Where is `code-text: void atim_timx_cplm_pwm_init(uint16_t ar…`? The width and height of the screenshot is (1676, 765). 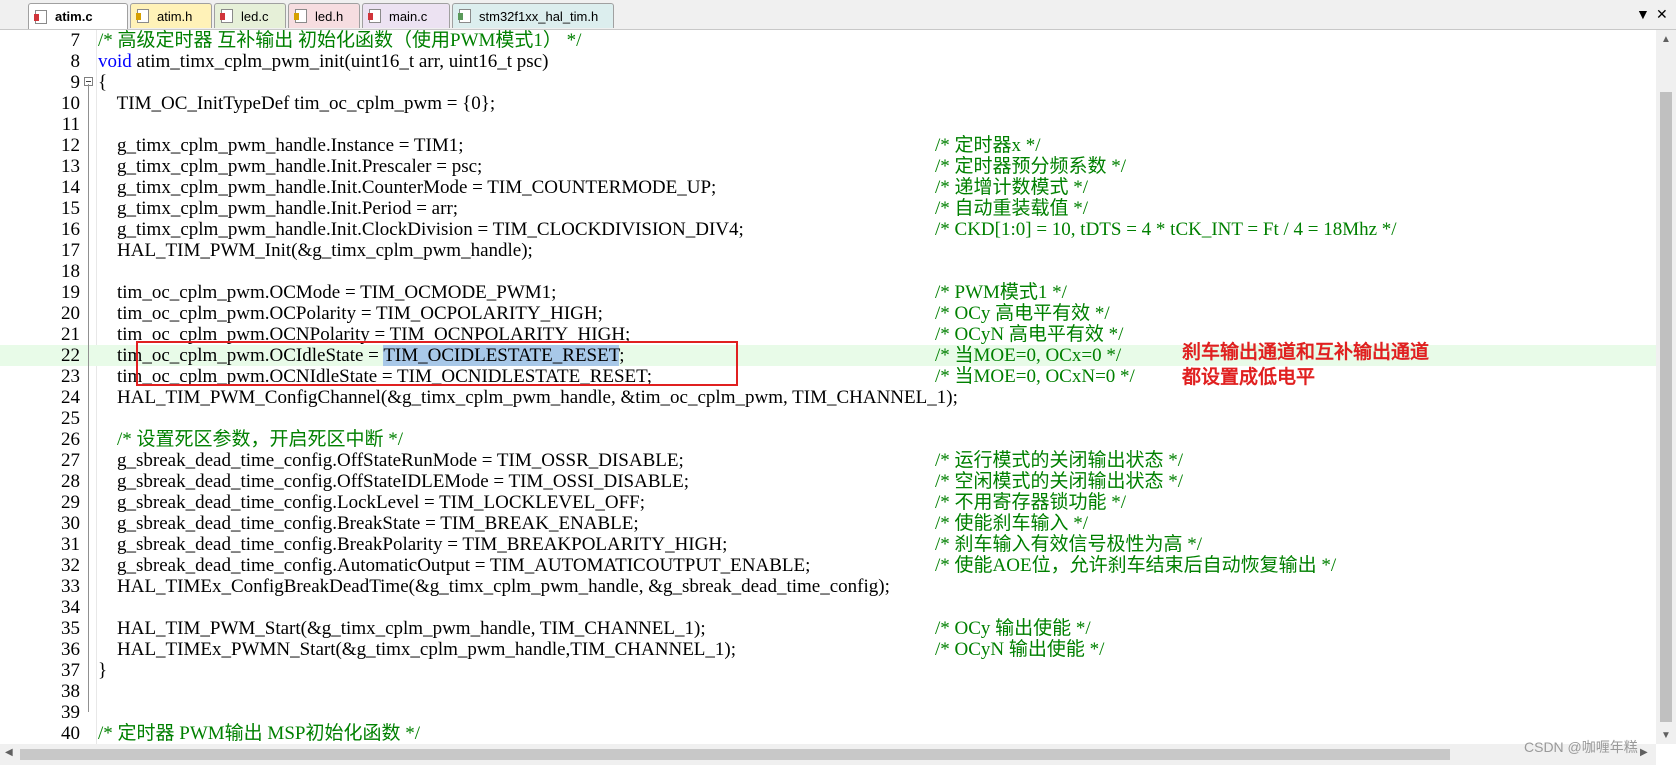
code-text: void atim_timx_cplm_pwm_init(uint16_t ar… is located at coordinates (323, 61).